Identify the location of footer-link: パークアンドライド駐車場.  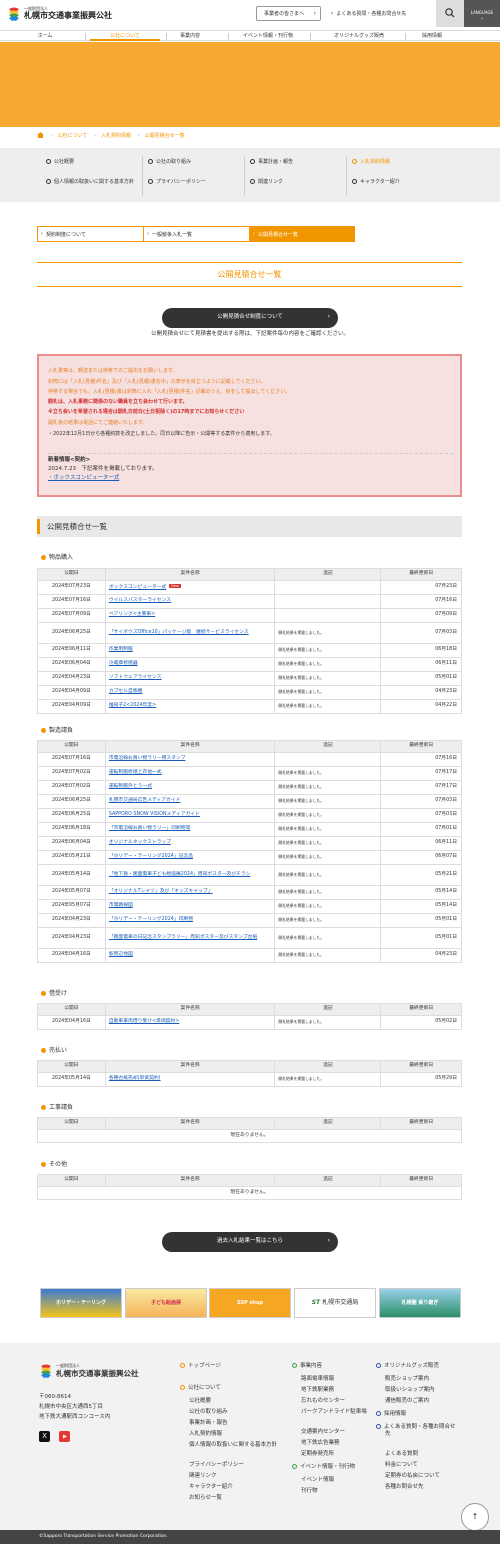
(335, 1412).